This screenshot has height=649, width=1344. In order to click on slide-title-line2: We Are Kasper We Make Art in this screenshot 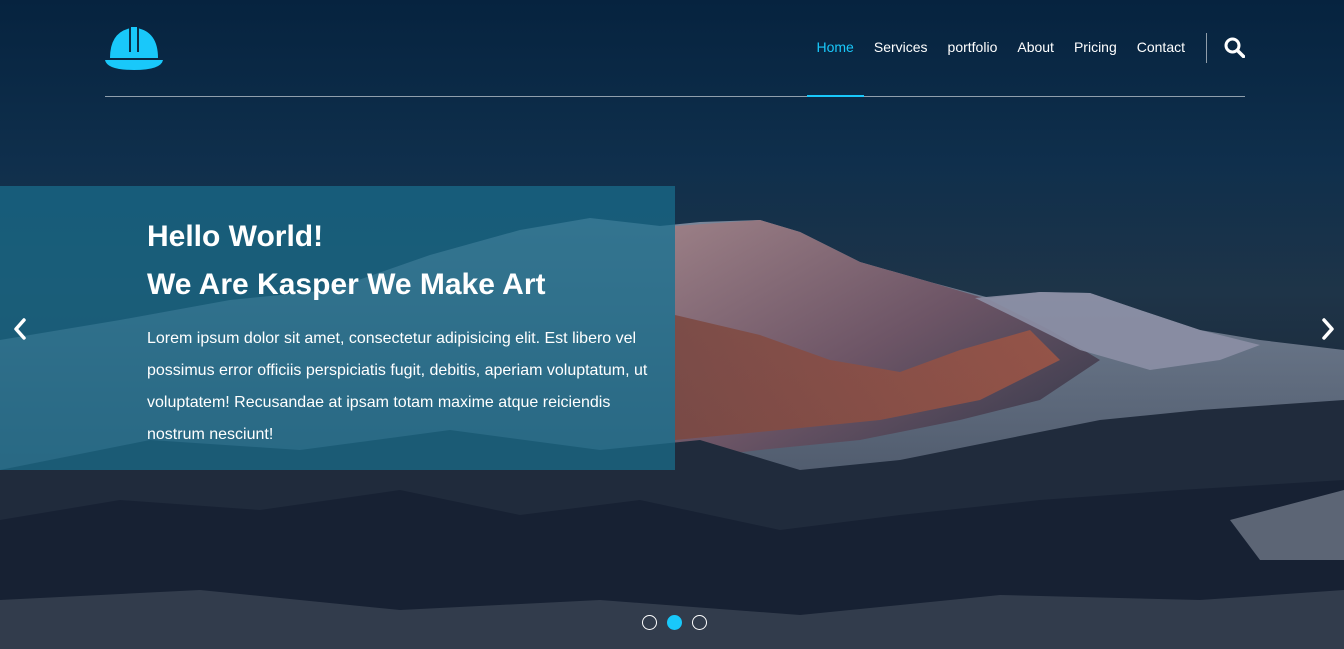, I will do `click(346, 284)`.